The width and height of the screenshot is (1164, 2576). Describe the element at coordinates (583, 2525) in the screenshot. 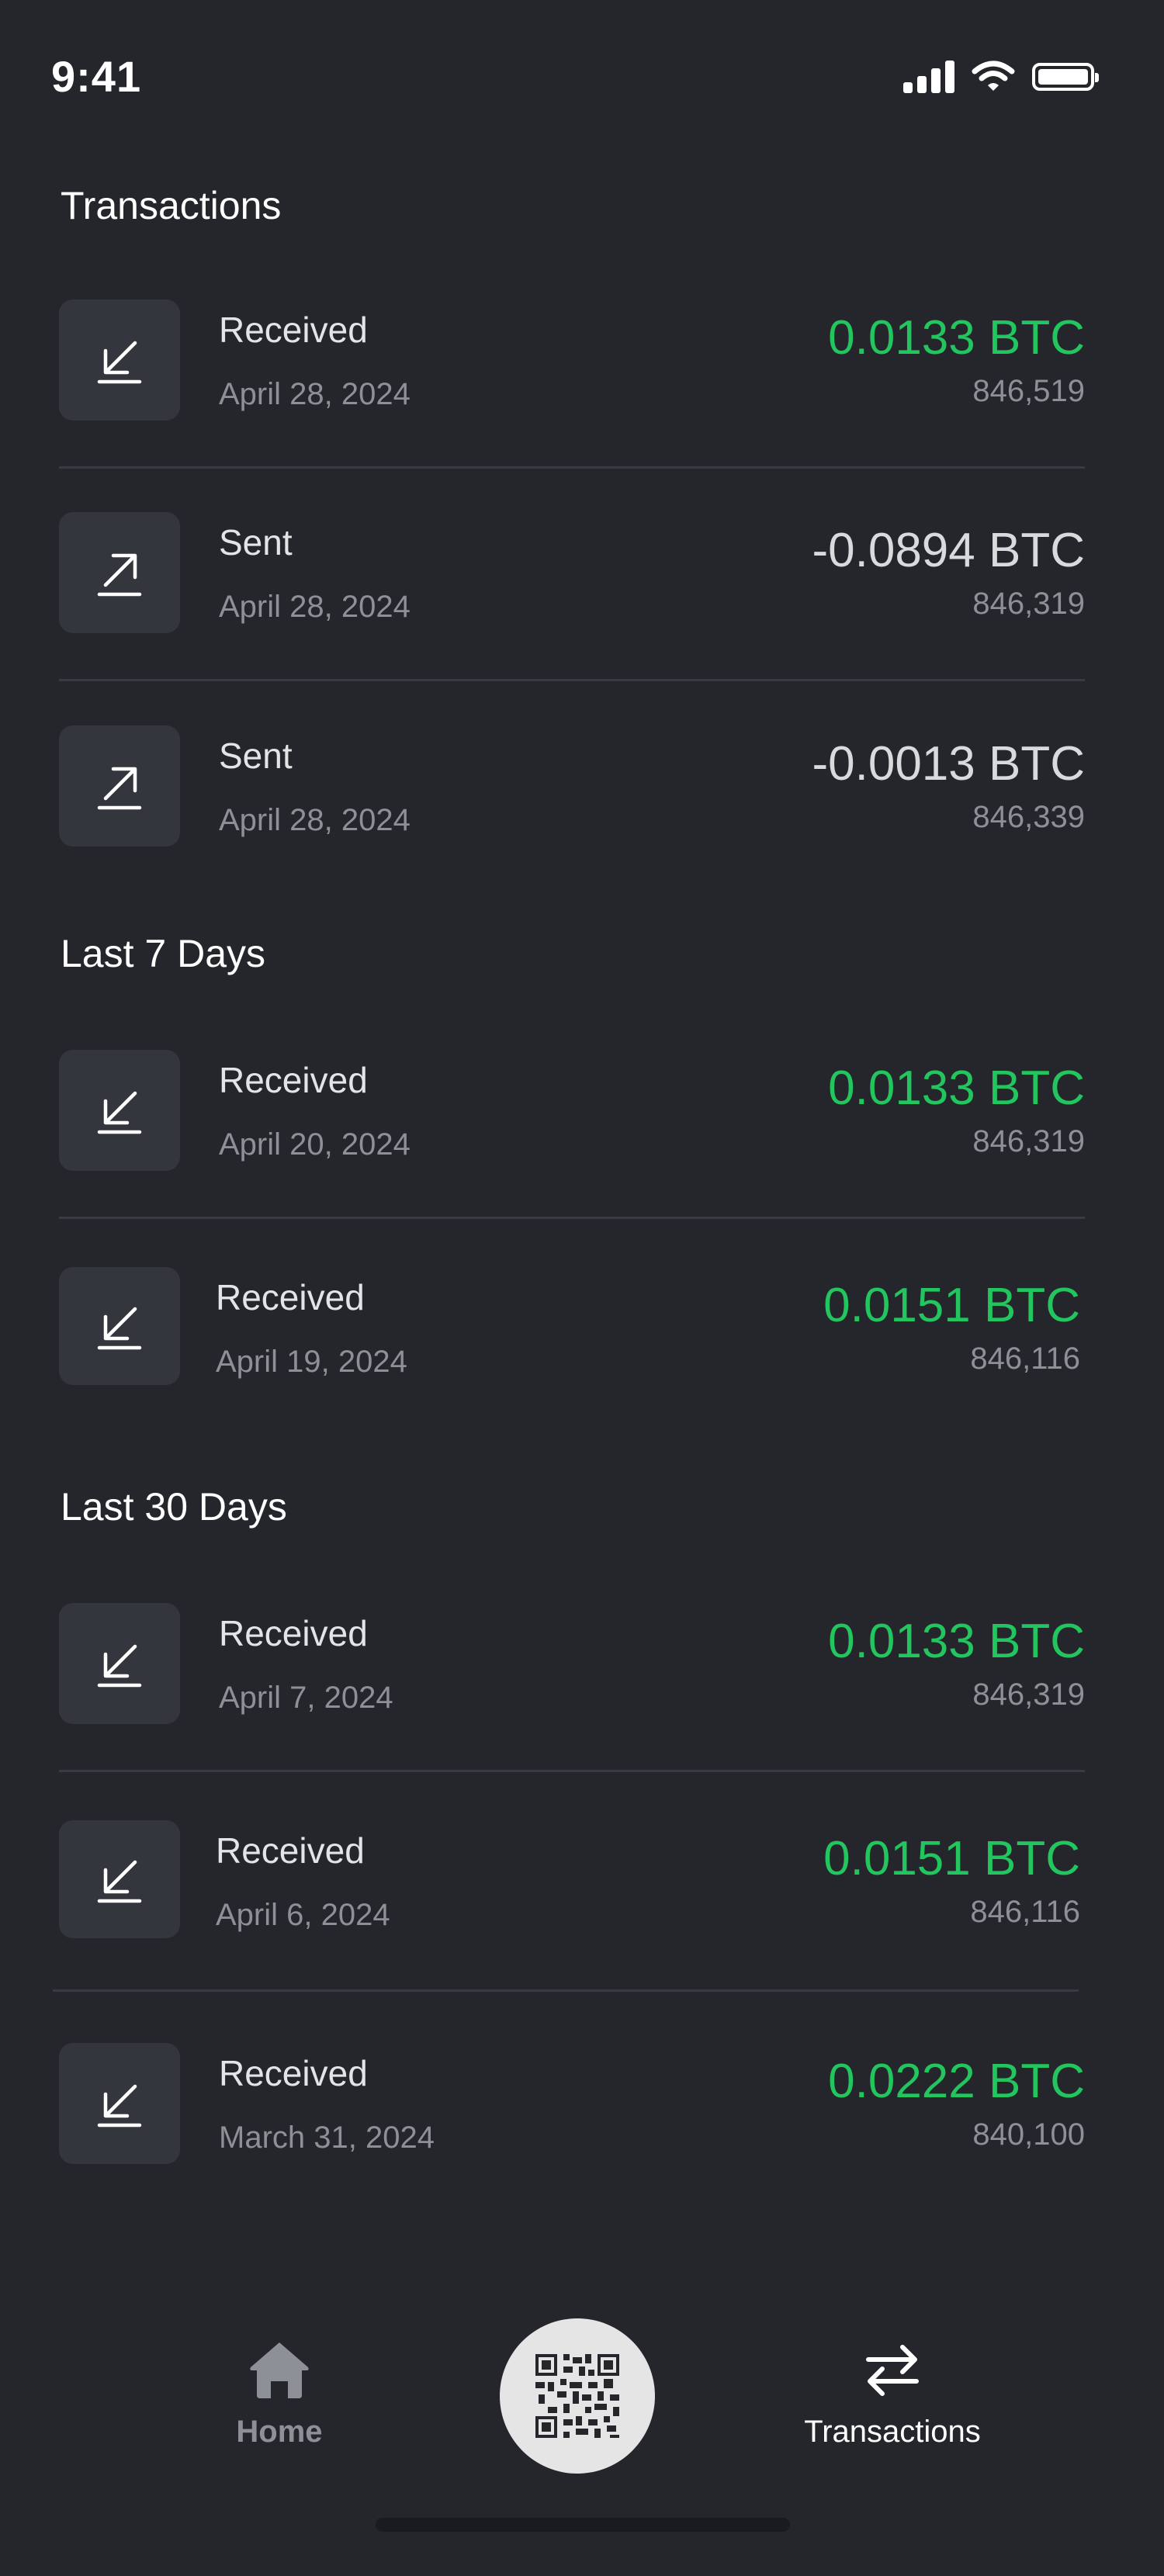

I see `home-indicator` at that location.